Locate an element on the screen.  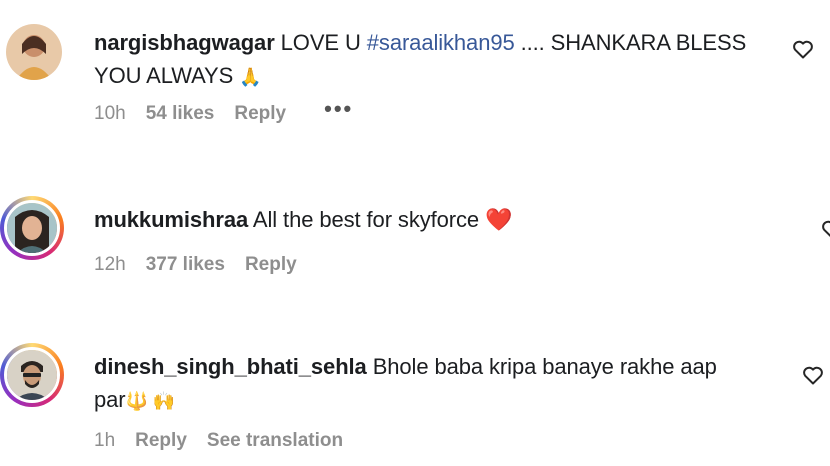
comment-time: 12h is located at coordinates (110, 264).